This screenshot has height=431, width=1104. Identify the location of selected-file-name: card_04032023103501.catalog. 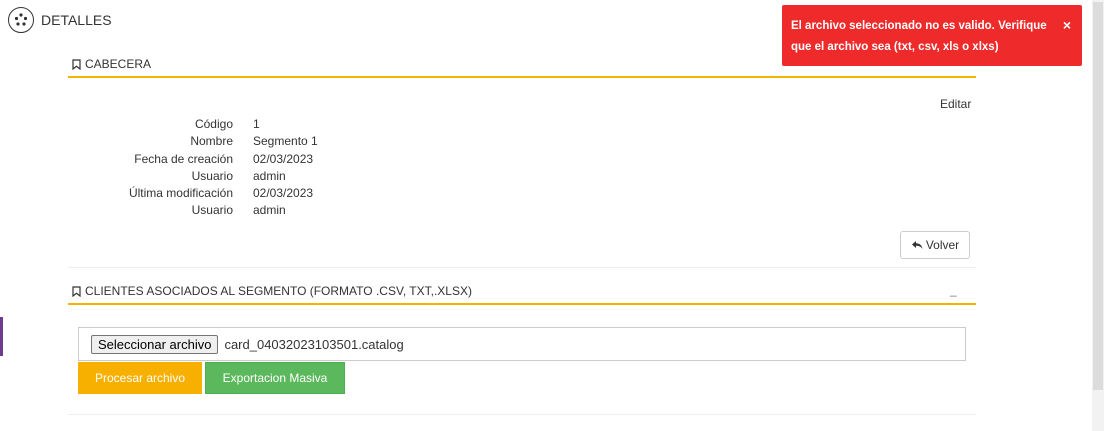
(314, 344).